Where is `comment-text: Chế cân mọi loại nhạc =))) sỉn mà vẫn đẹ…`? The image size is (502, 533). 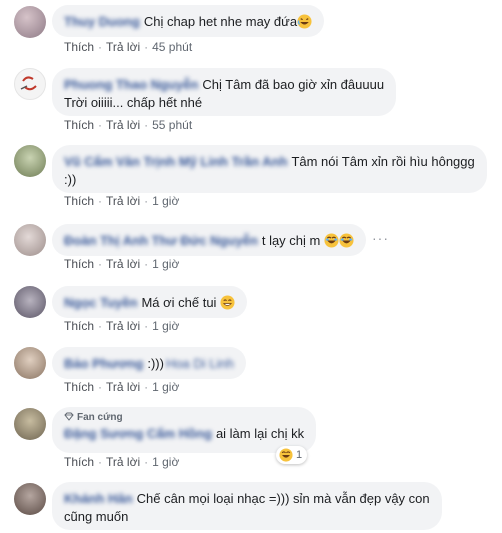
comment-text: Chế cân mọi loại nhạc =))) sỉn mà vẫn đẹ… is located at coordinates (283, 498).